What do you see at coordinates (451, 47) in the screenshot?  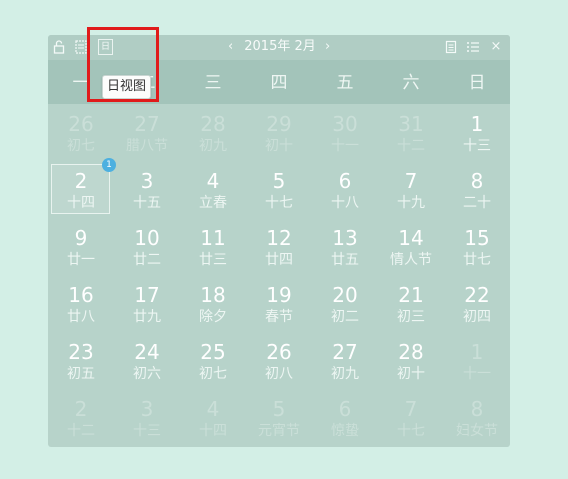 I see `list-view-icon` at bounding box center [451, 47].